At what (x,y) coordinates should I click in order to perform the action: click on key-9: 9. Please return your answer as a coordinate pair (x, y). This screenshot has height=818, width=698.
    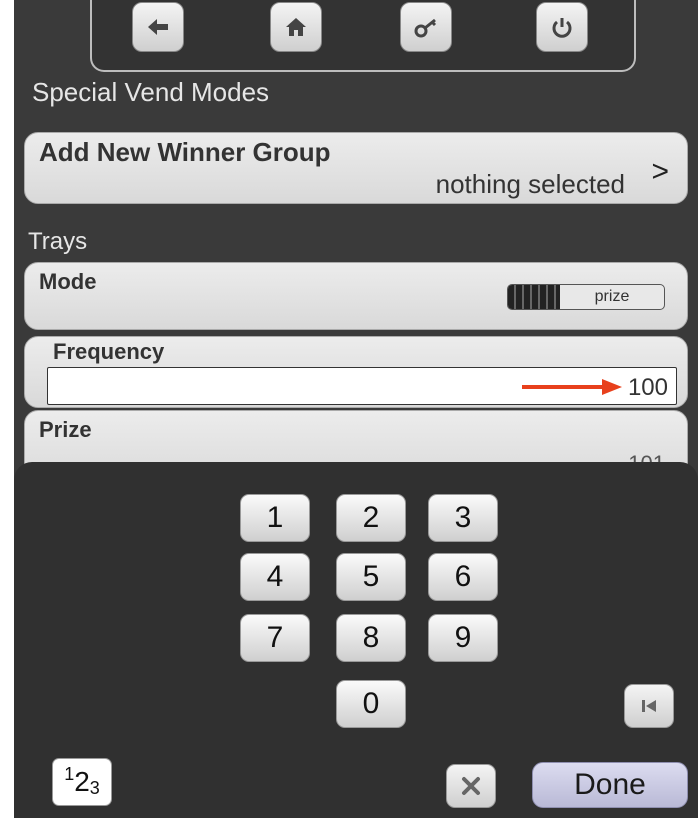
    Looking at the image, I should click on (463, 638).